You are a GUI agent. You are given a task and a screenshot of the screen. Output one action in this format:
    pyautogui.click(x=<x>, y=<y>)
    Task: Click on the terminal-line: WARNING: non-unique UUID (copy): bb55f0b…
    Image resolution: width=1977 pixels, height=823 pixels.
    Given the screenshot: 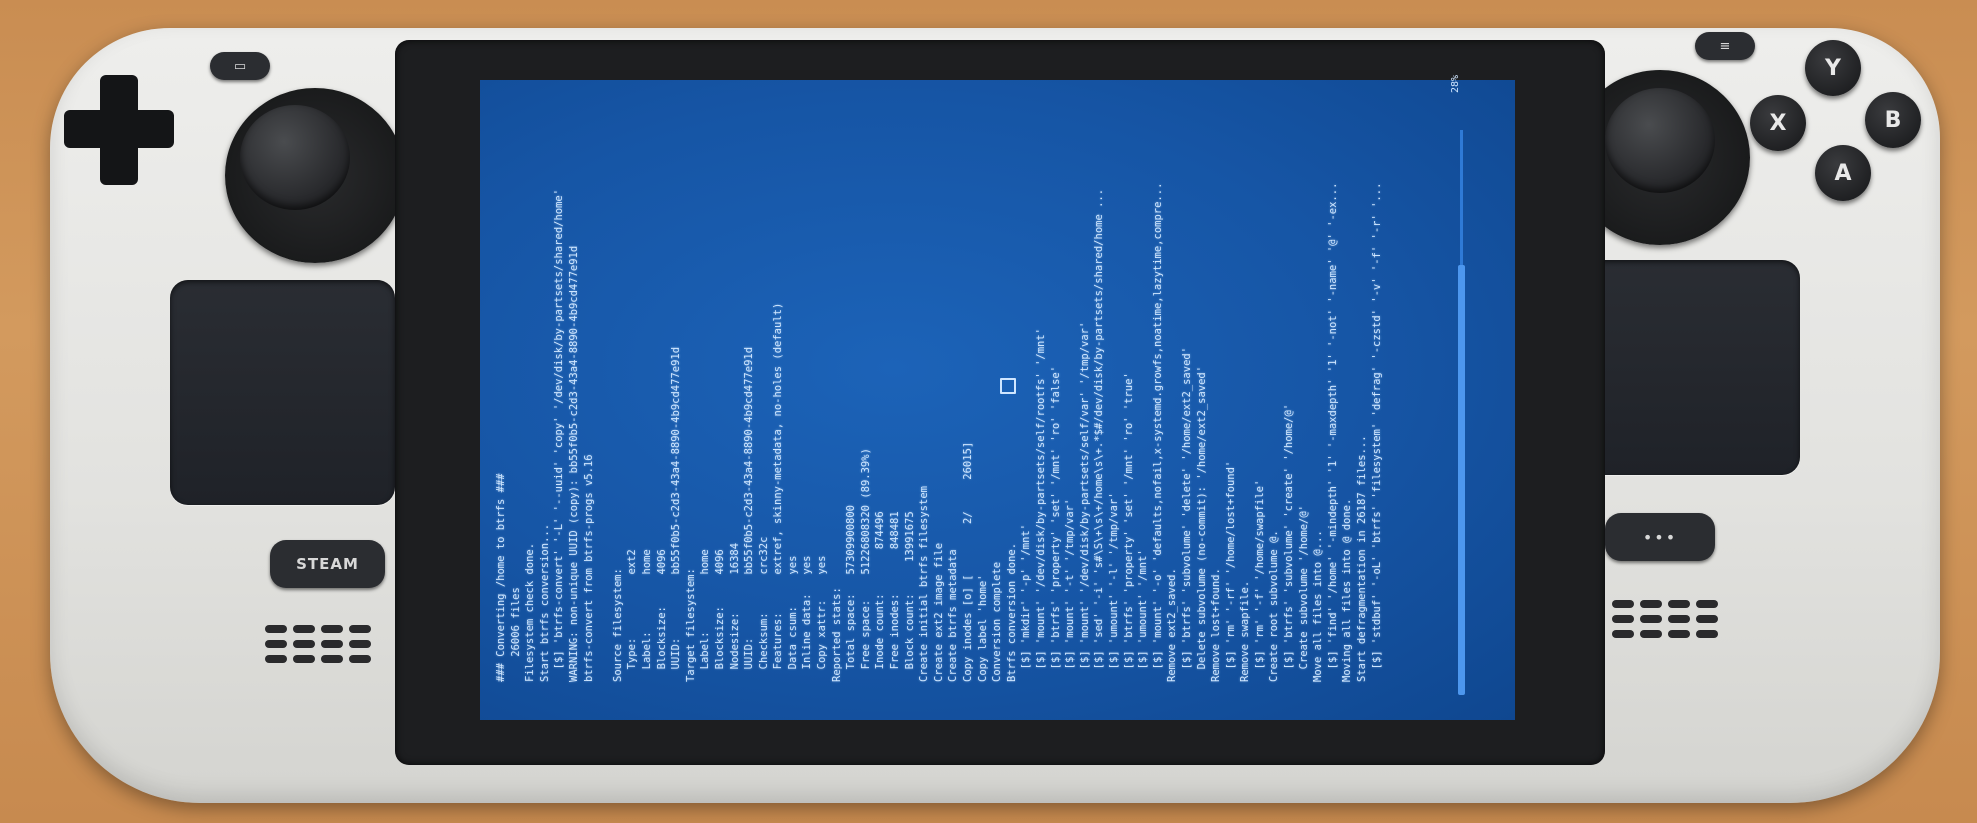 What is the action you would take?
    pyautogui.click(x=573, y=463)
    